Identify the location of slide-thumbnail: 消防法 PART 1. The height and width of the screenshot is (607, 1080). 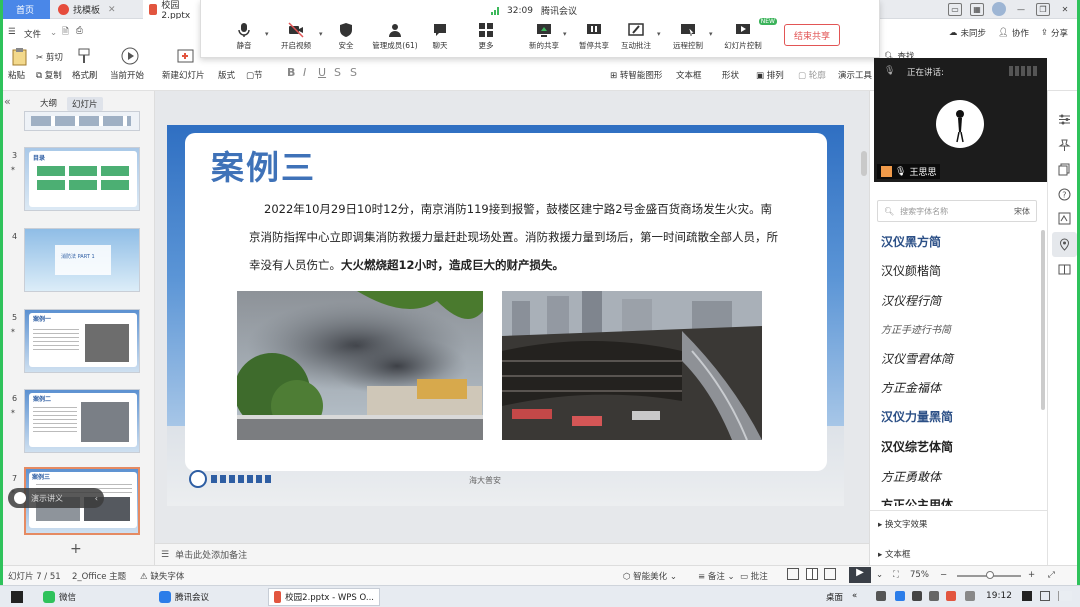
(82, 260).